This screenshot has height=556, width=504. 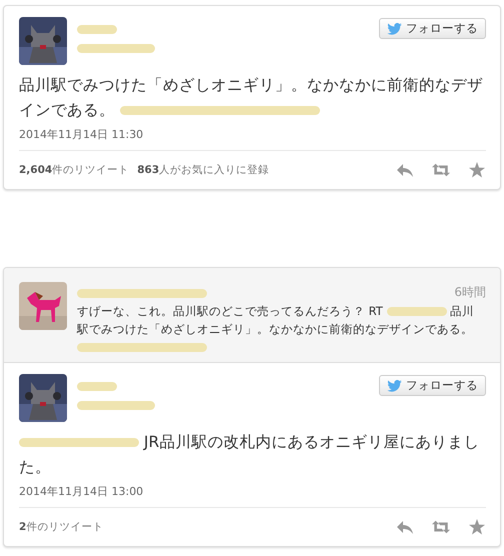 I want to click on tweet-stat: 2,604件のリツイート, so click(x=74, y=170).